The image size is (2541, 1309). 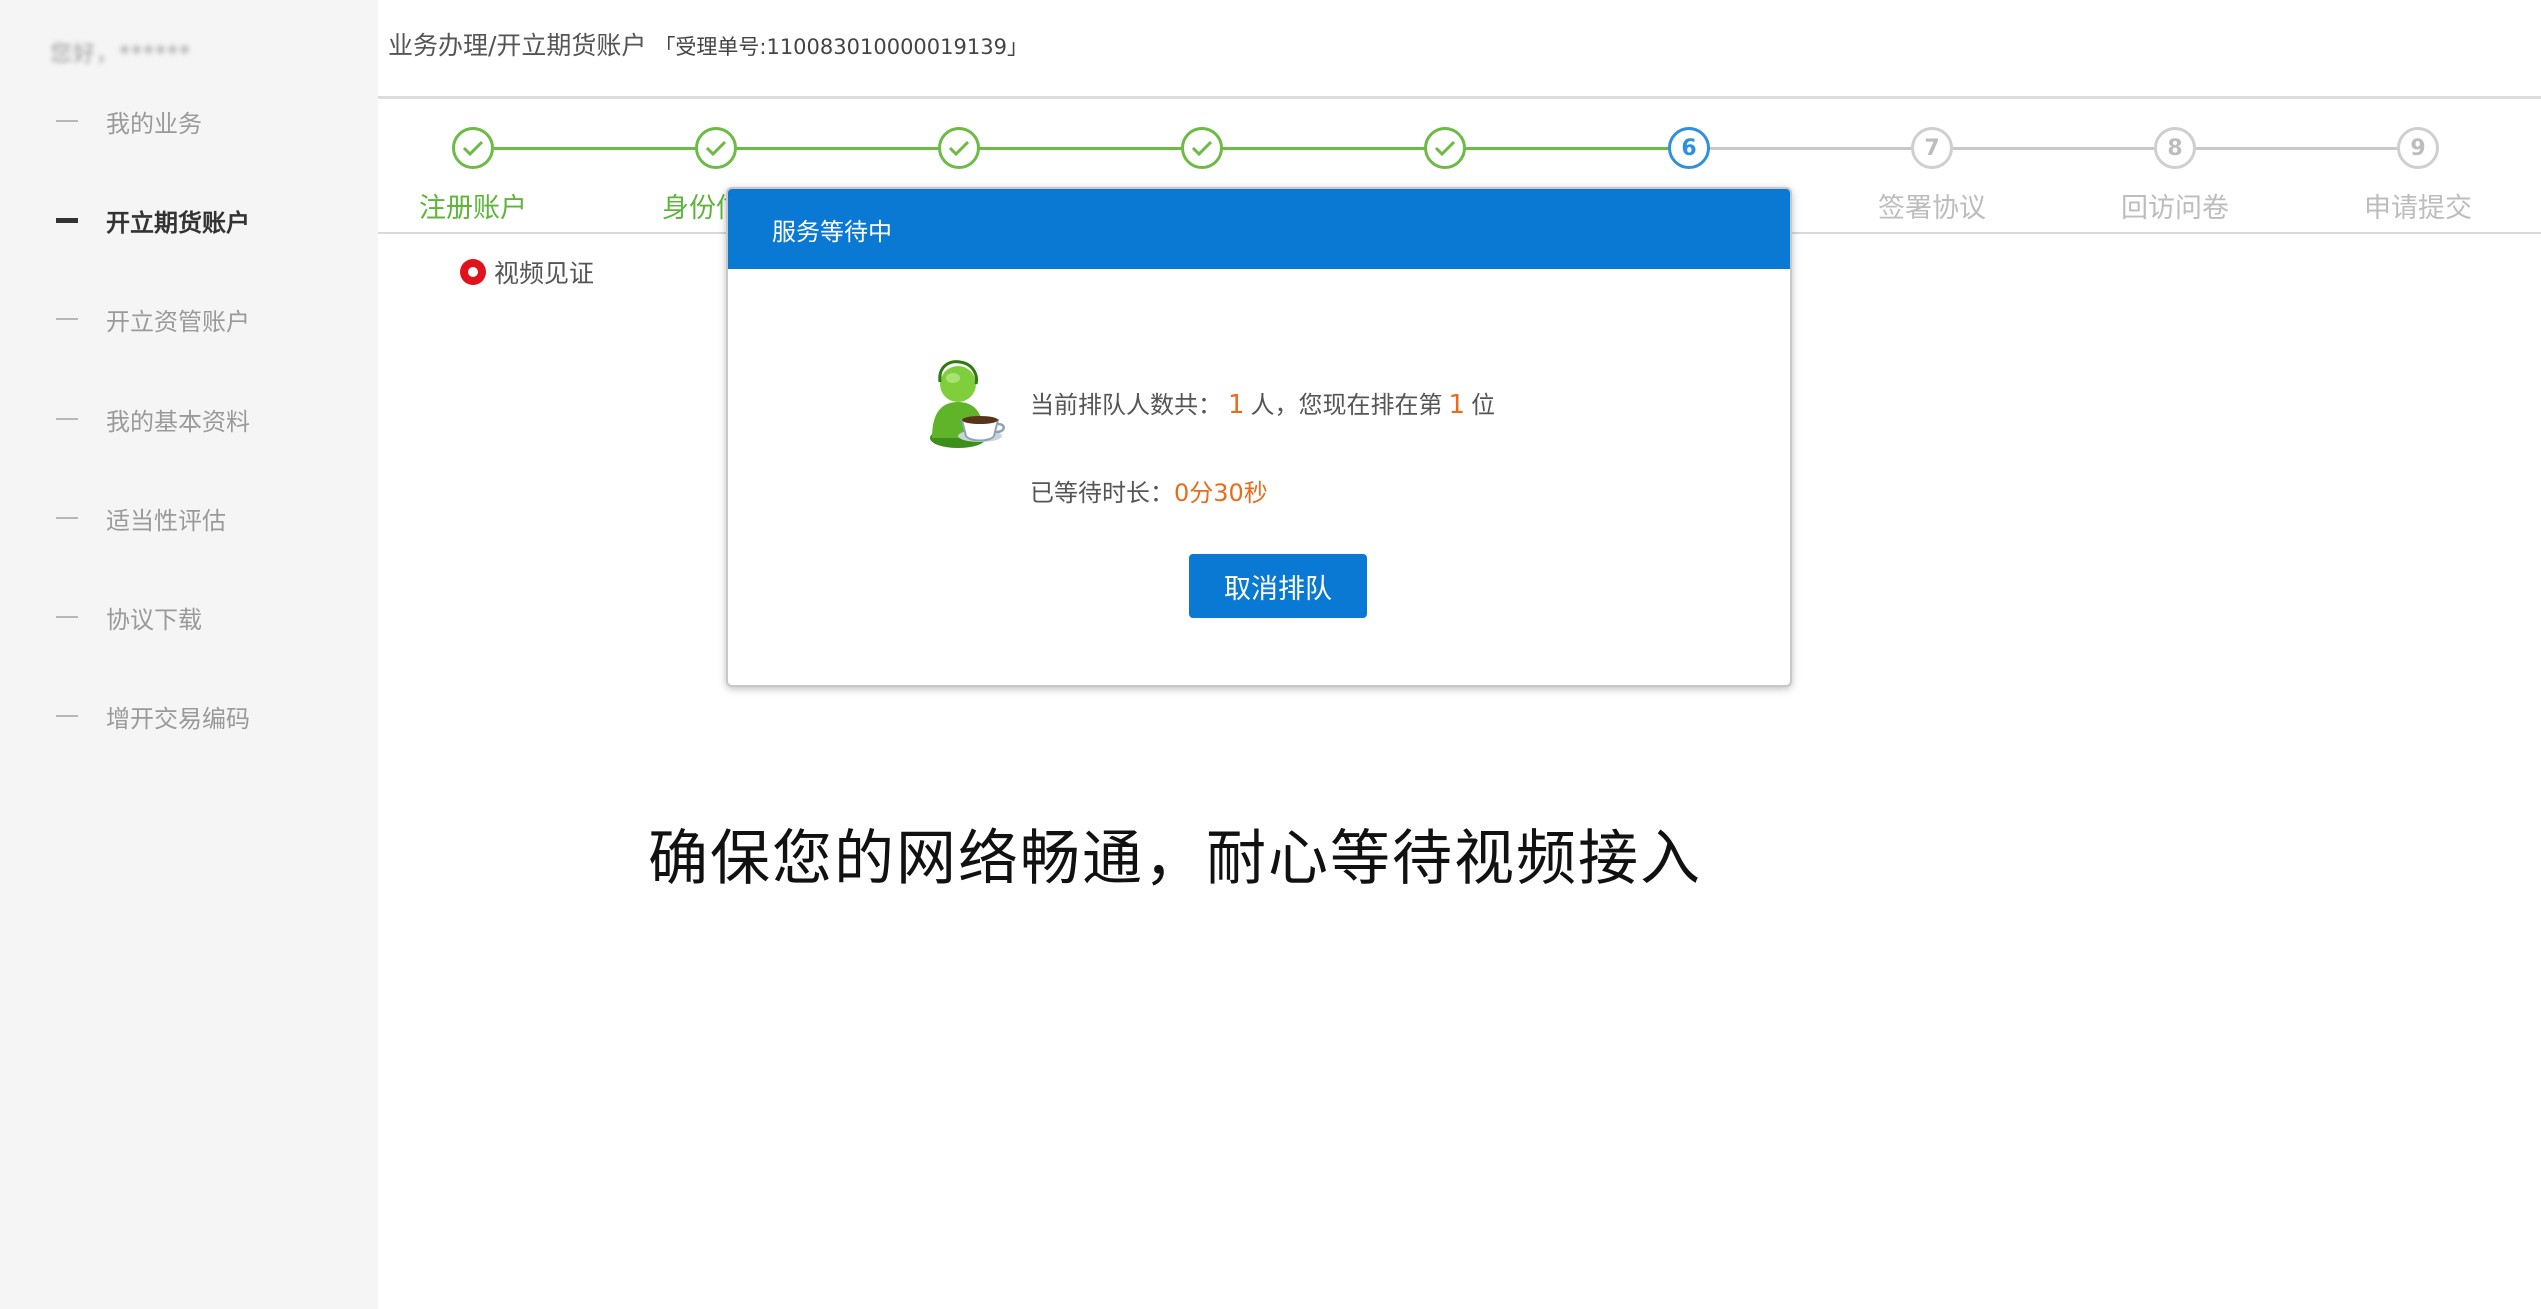 What do you see at coordinates (967, 404) in the screenshot?
I see `customer-service-avatar-icon` at bounding box center [967, 404].